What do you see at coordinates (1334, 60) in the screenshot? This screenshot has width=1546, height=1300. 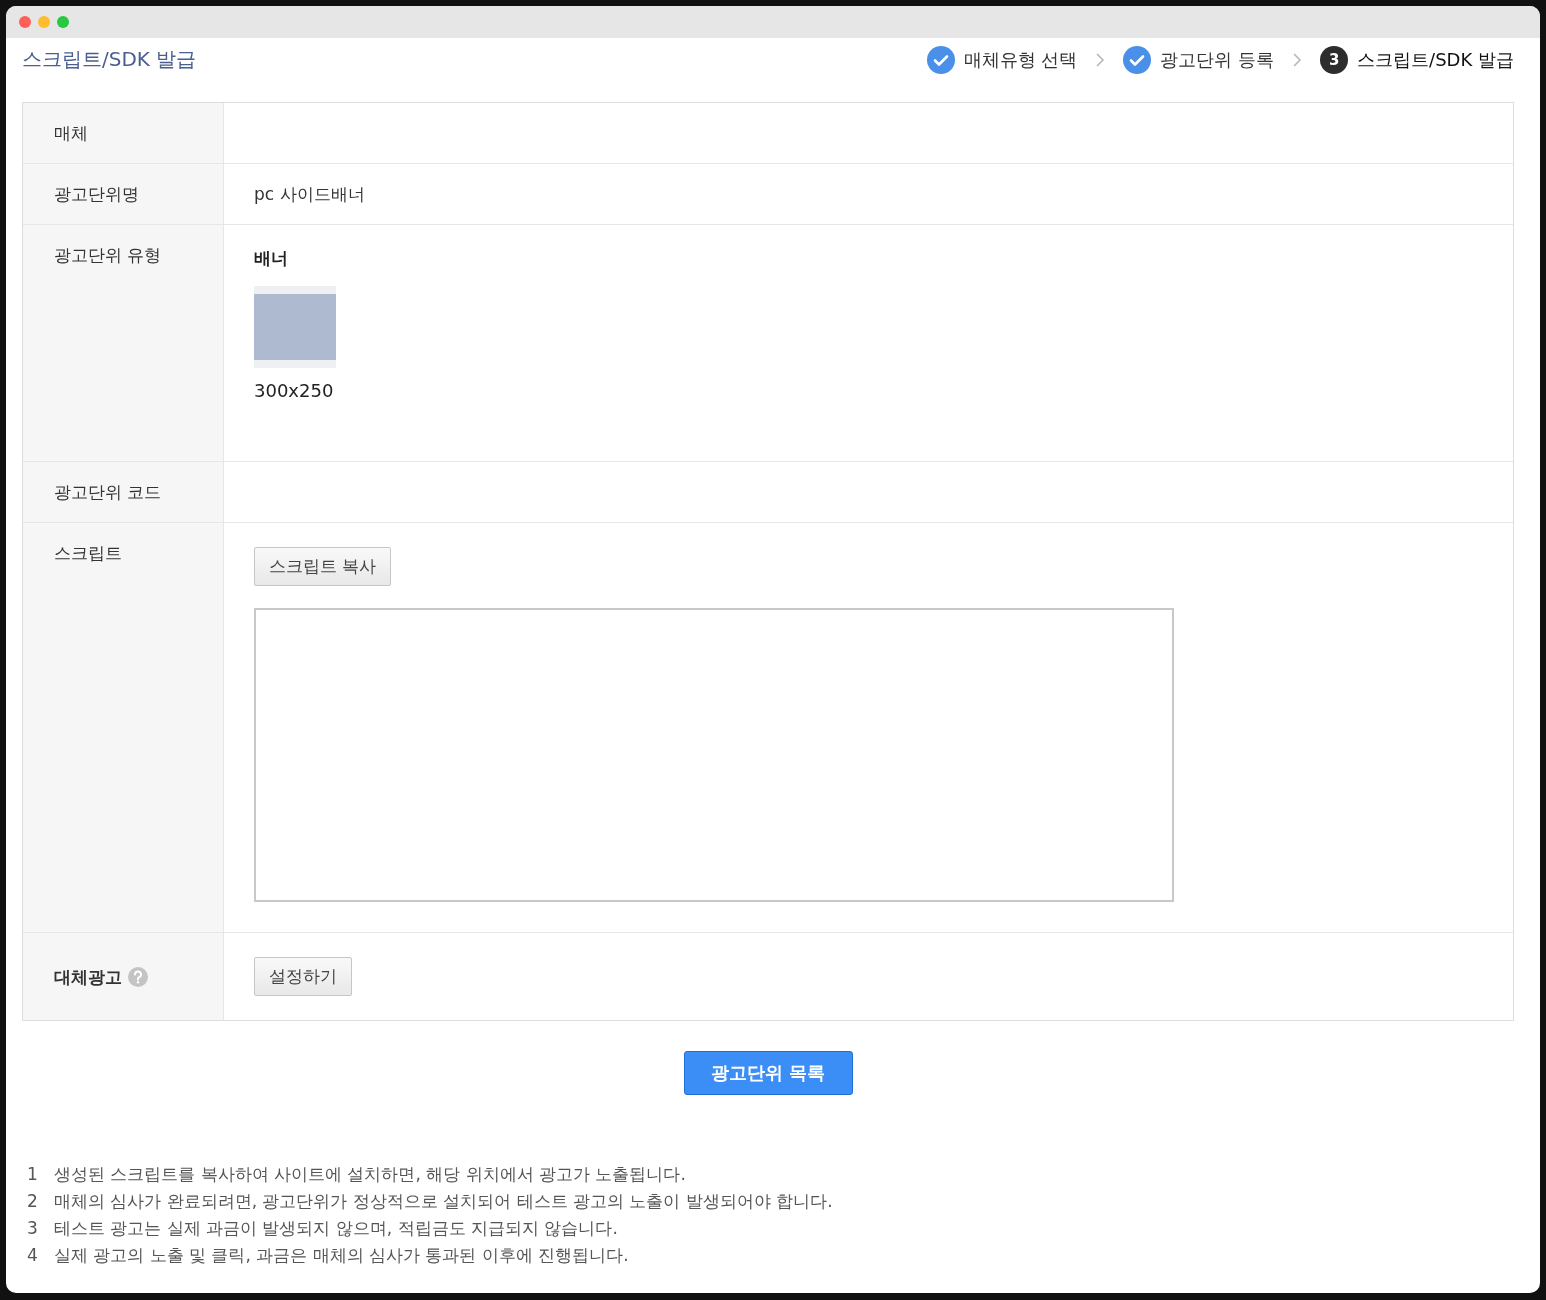 I see `step-number-badge: 3` at bounding box center [1334, 60].